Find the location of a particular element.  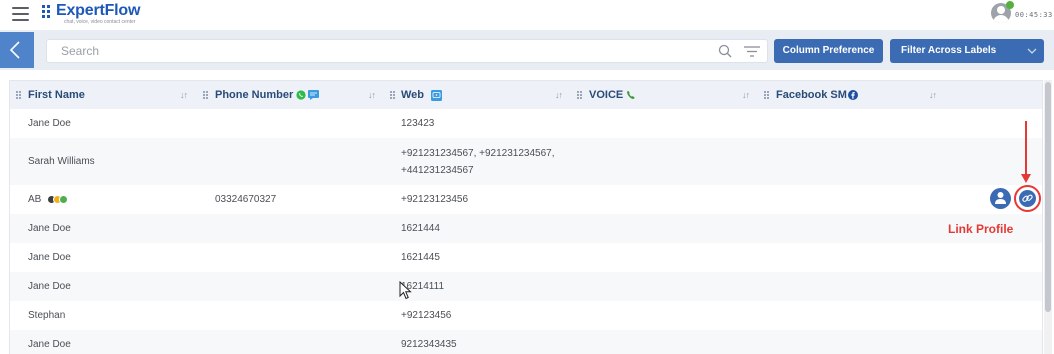

back-button is located at coordinates (17, 50).